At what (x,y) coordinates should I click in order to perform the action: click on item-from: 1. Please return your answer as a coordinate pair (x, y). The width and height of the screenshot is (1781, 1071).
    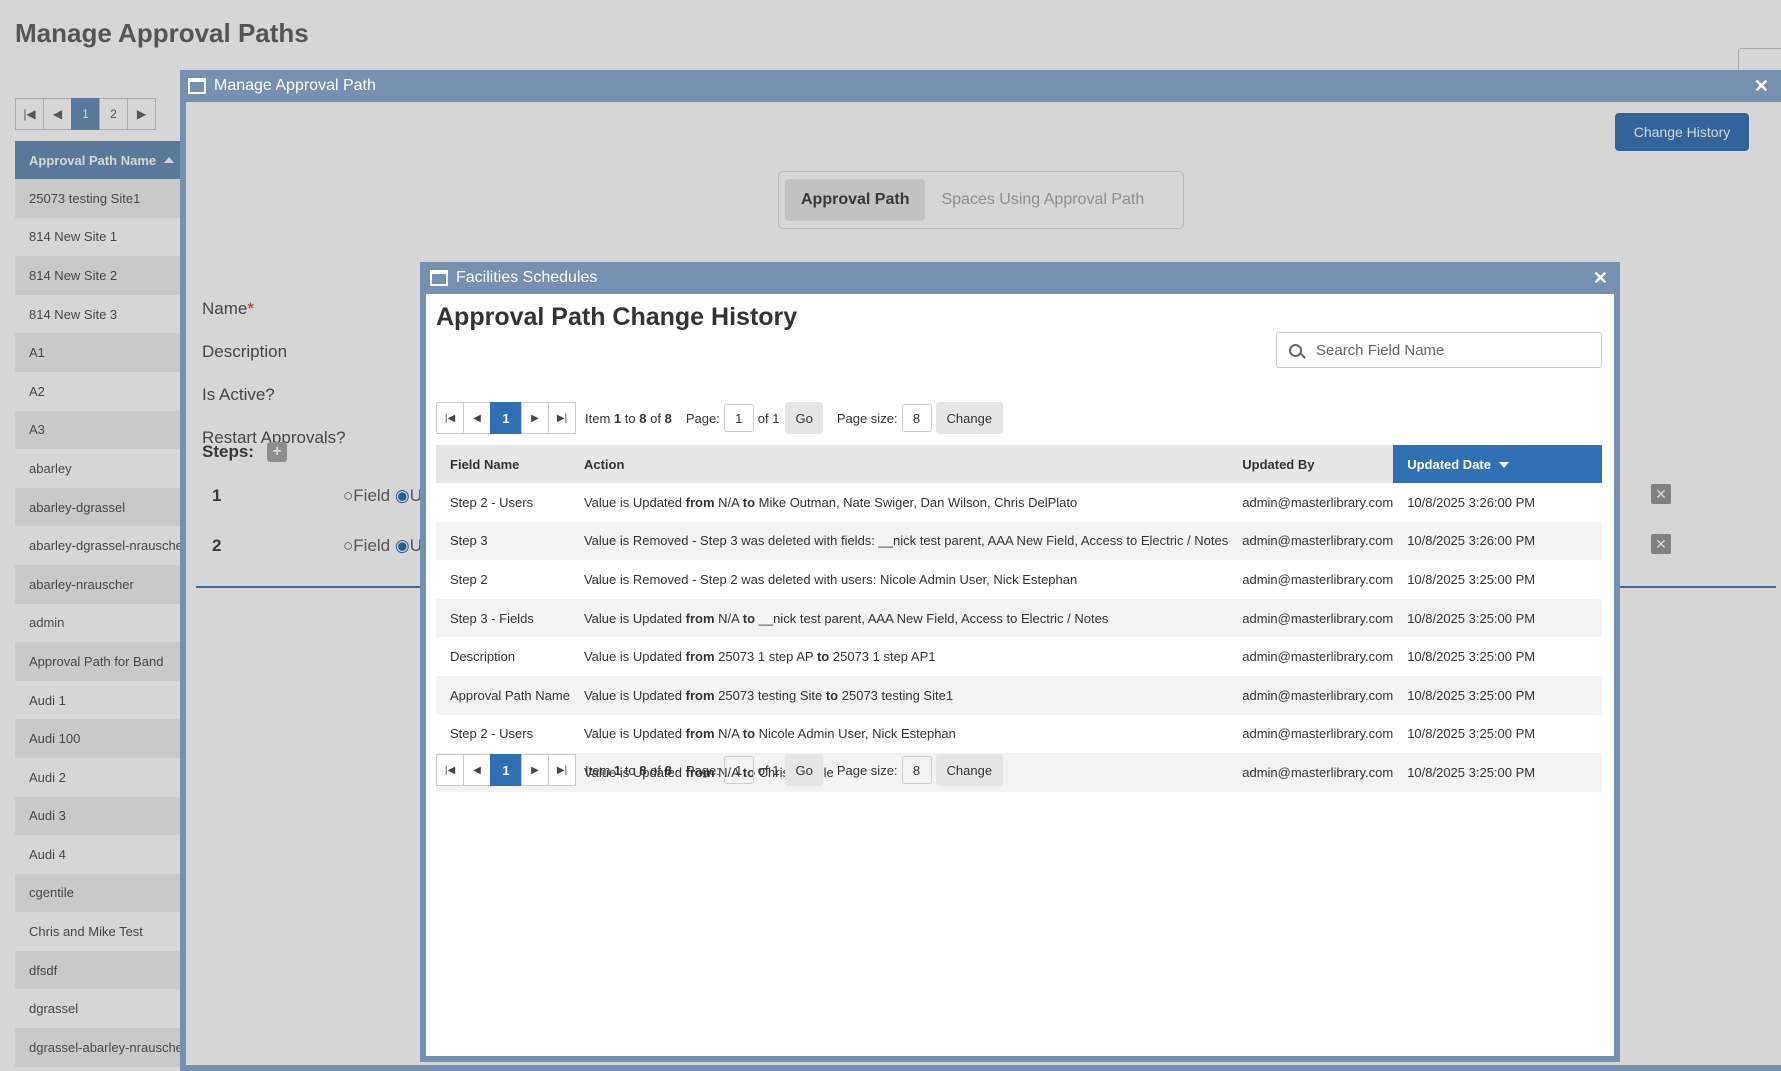
    Looking at the image, I should click on (617, 418).